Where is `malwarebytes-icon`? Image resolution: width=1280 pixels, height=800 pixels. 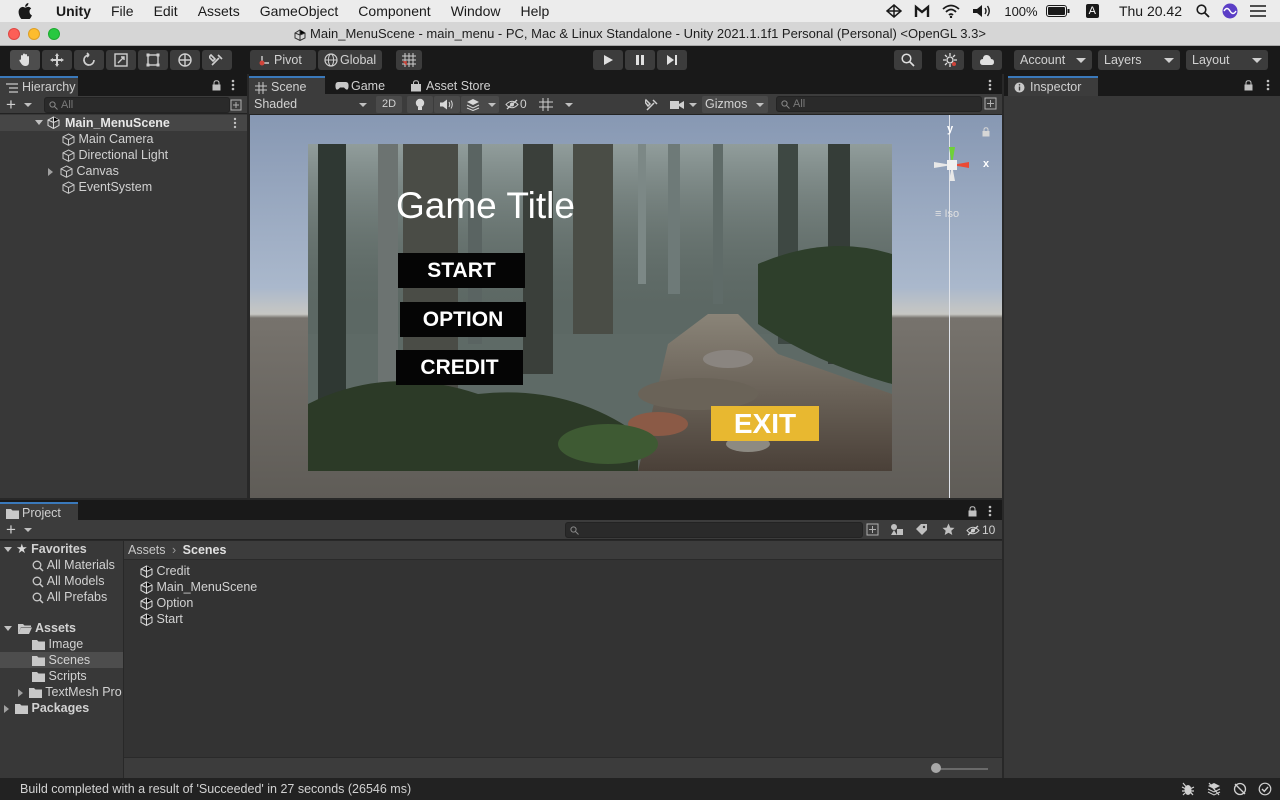 malwarebytes-icon is located at coordinates (922, 11).